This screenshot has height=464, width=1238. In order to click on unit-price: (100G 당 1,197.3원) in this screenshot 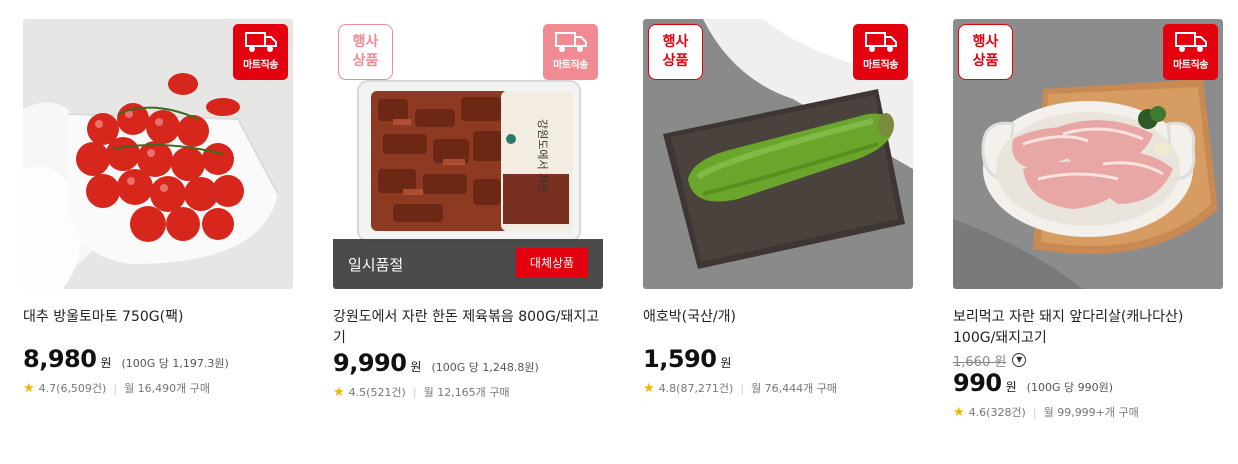, I will do `click(175, 363)`.